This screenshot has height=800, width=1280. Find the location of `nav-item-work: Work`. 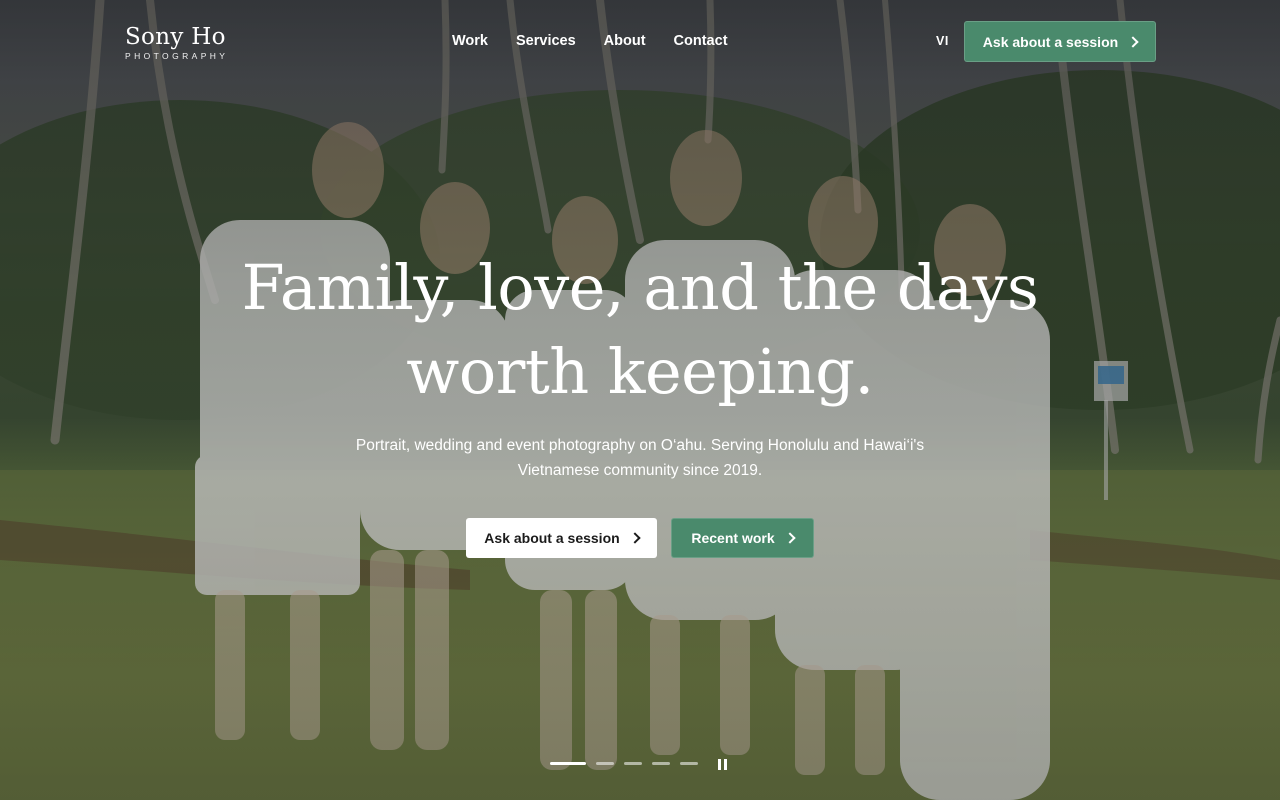

nav-item-work: Work is located at coordinates (470, 41).